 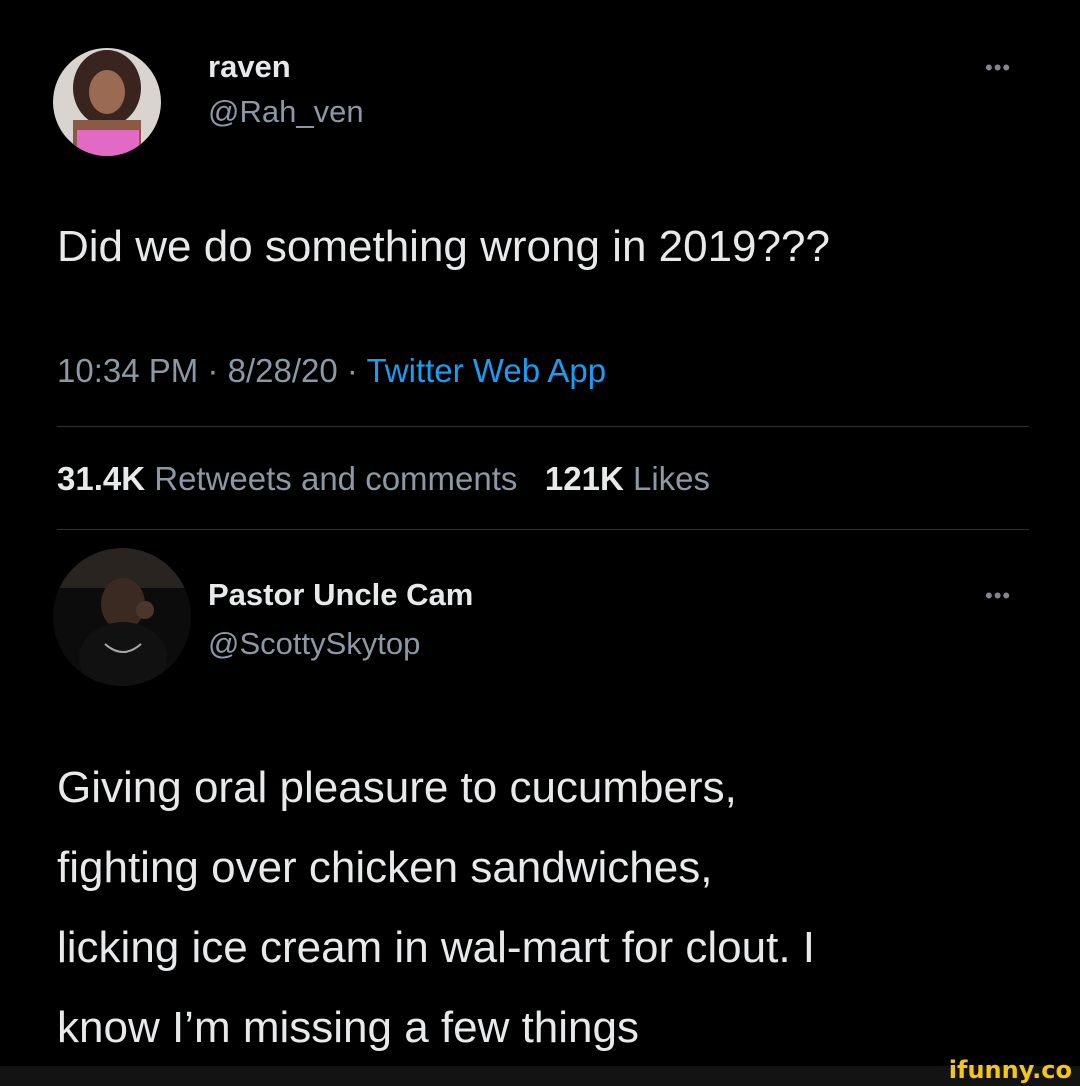 I want to click on watermark-bar, so click(x=540, y=1076).